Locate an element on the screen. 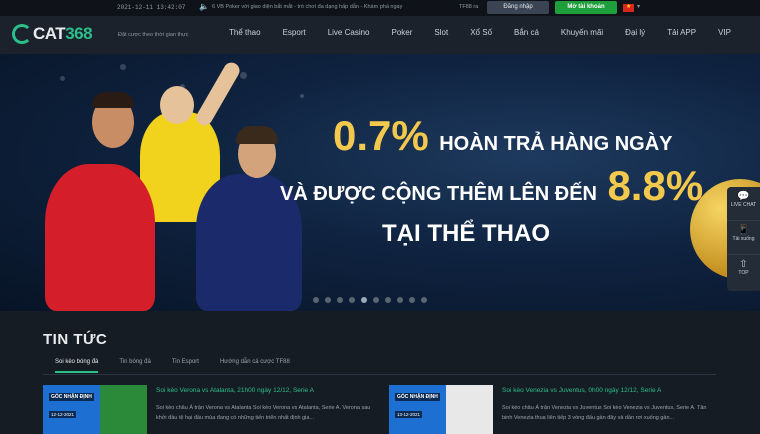  thumb-date: 12-12-2021 is located at coordinates (63, 414).